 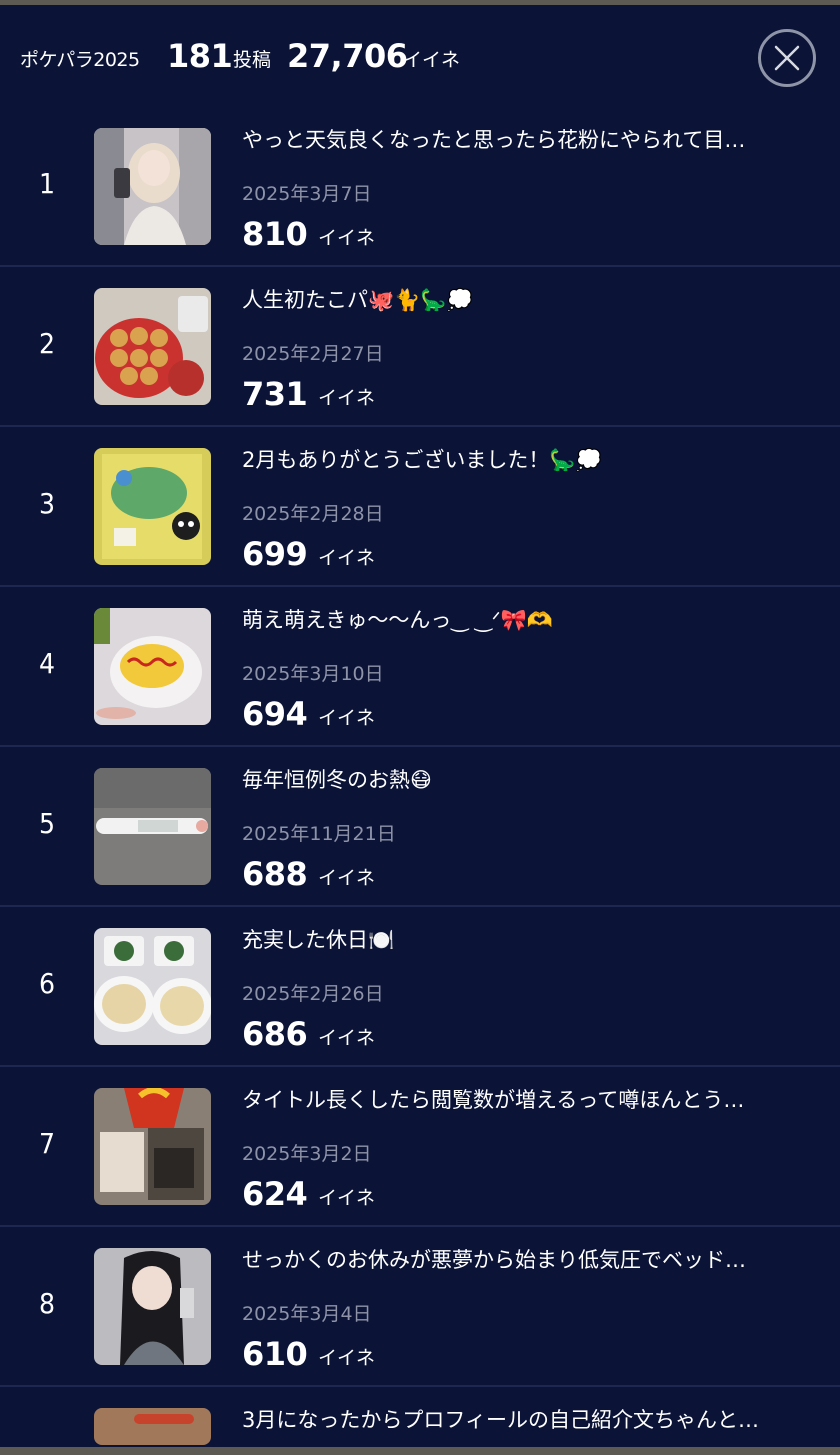 What do you see at coordinates (313, 354) in the screenshot?
I see `post-date: 2025年2月27日` at bounding box center [313, 354].